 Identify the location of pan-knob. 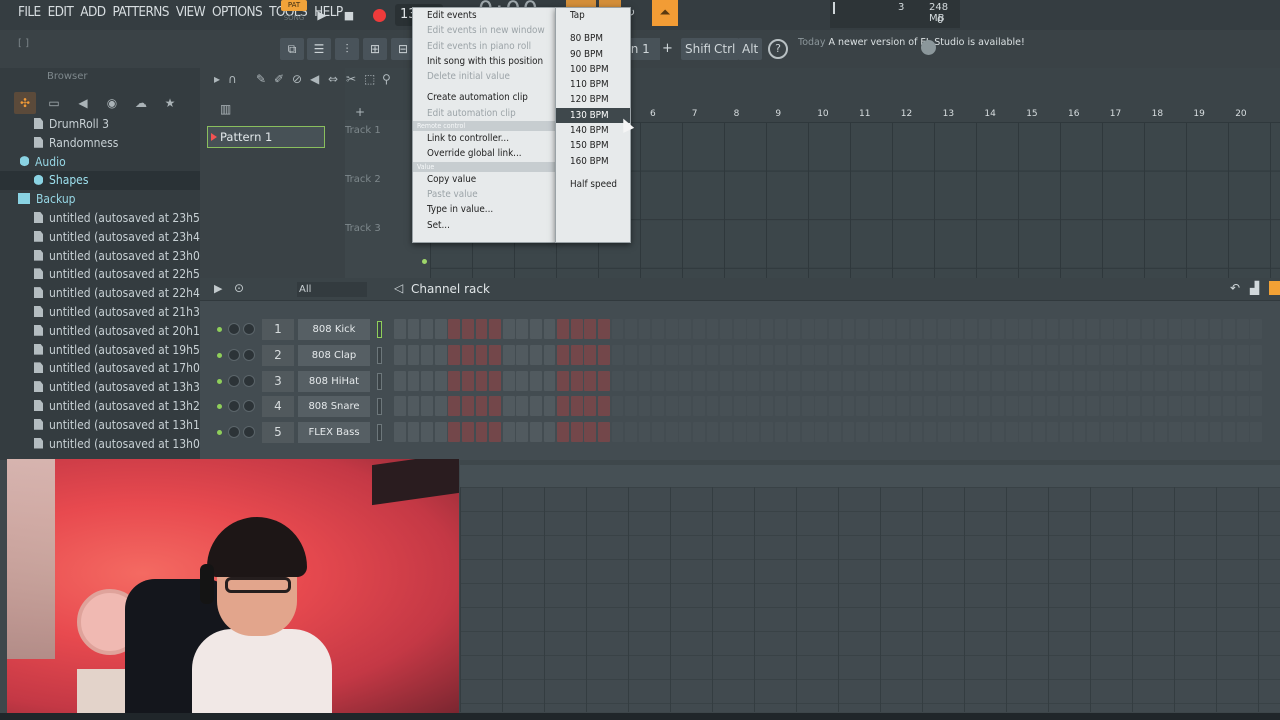
(234, 329).